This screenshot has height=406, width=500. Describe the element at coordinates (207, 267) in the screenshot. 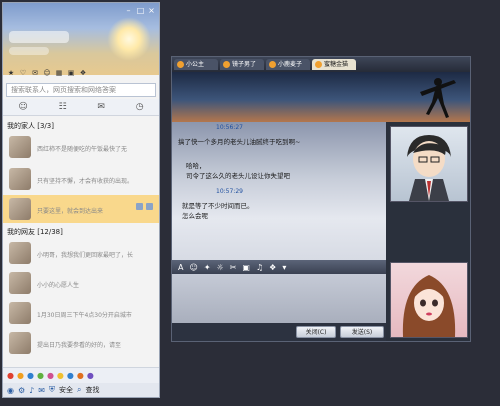

I see `magic-emoji-icon: ✦` at that location.